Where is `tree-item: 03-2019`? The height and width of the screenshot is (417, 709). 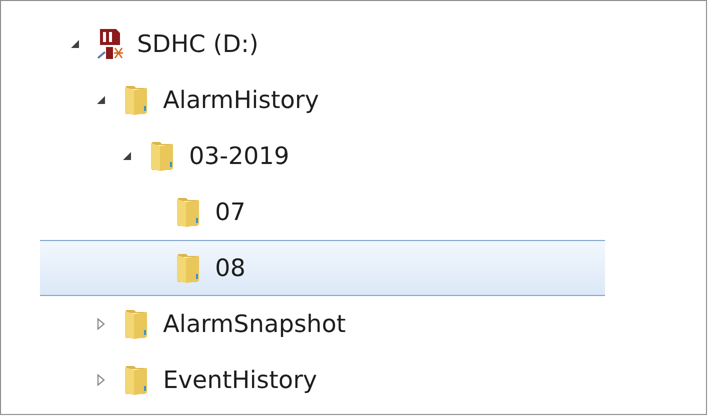 tree-item: 03-2019 is located at coordinates (322, 156).